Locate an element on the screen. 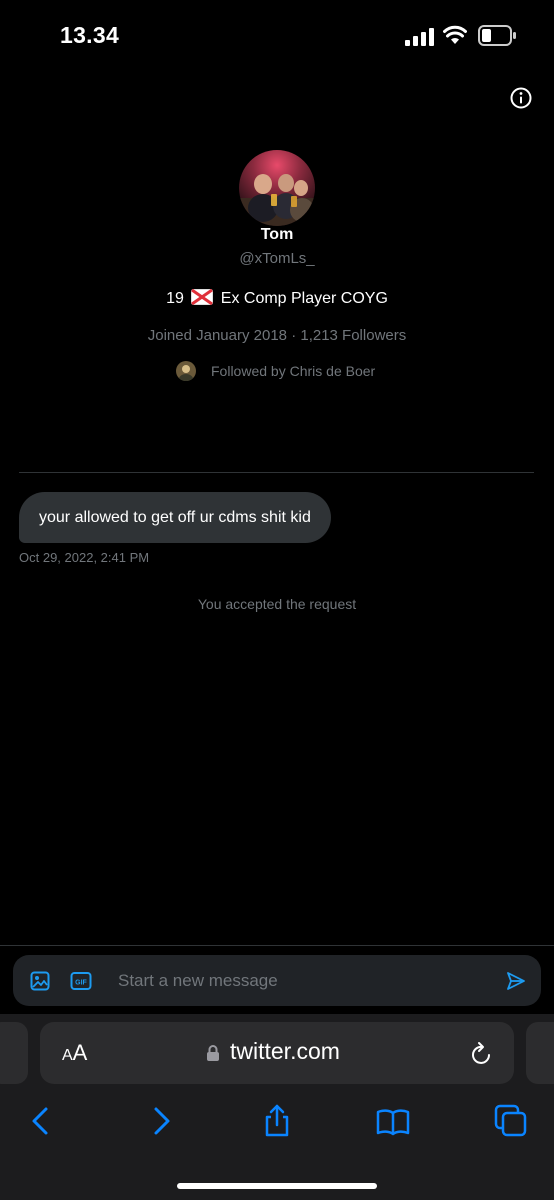 The height and width of the screenshot is (1200, 554). reload-icon is located at coordinates (482, 1053).